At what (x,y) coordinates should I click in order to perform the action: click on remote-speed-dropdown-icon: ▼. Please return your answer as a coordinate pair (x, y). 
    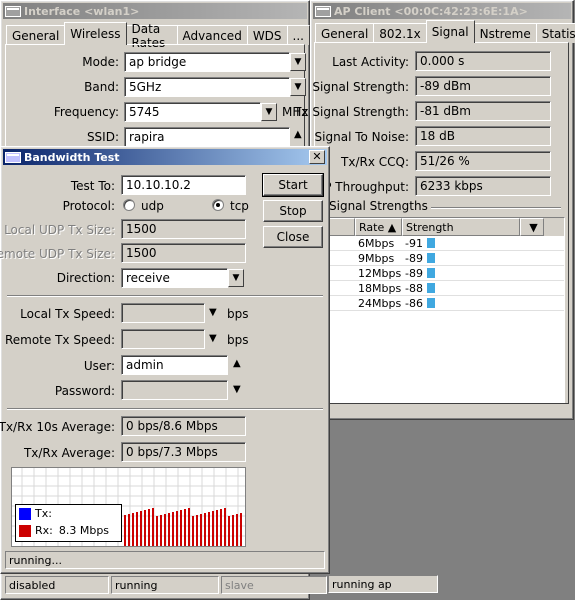
    Looking at the image, I should click on (213, 338).